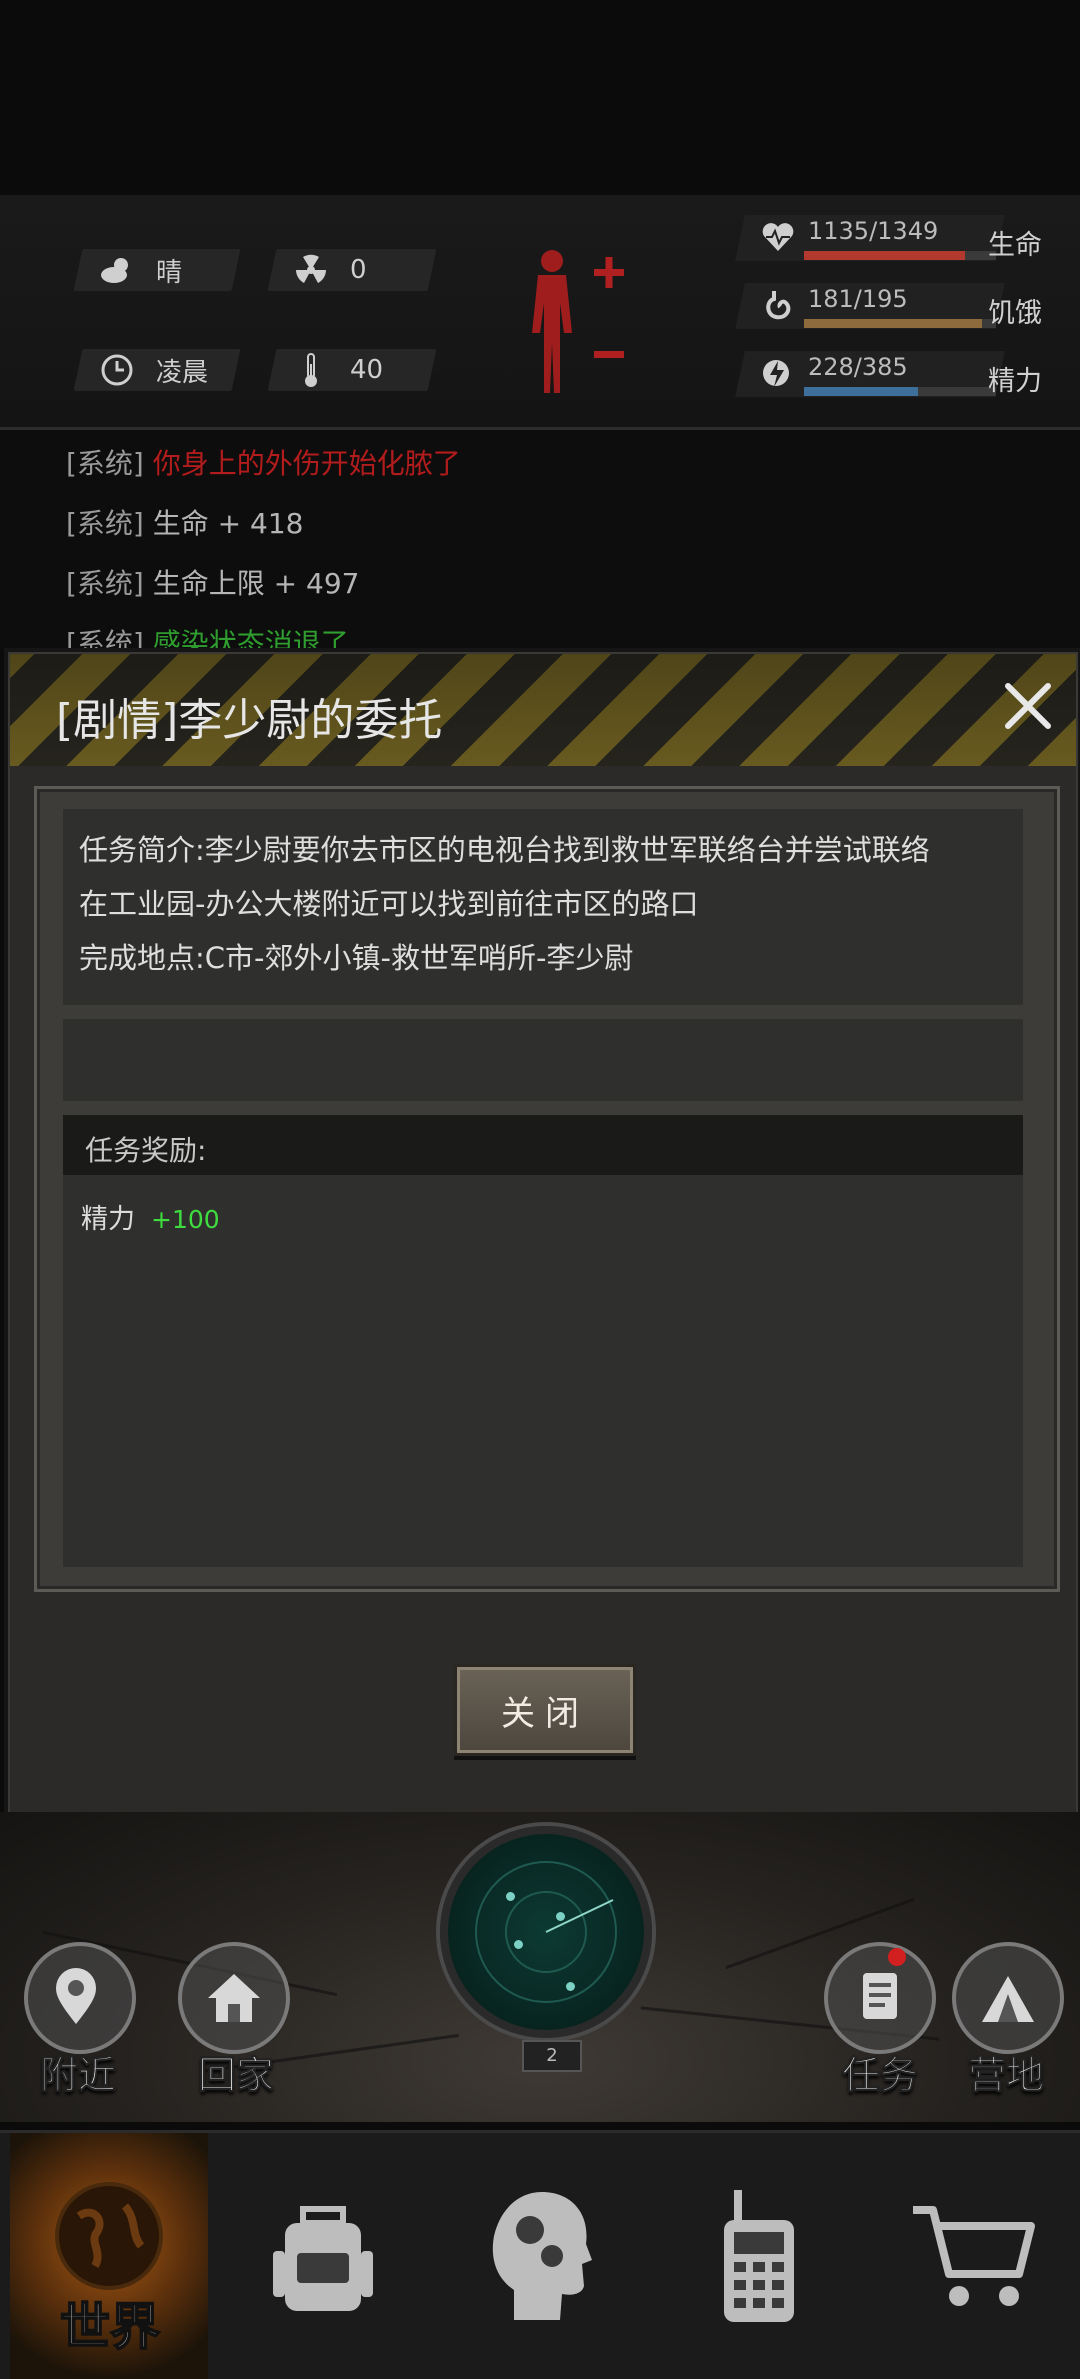 This screenshot has height=2379, width=1080. What do you see at coordinates (873, 231) in the screenshot?
I see `health-value: 1135/1349` at bounding box center [873, 231].